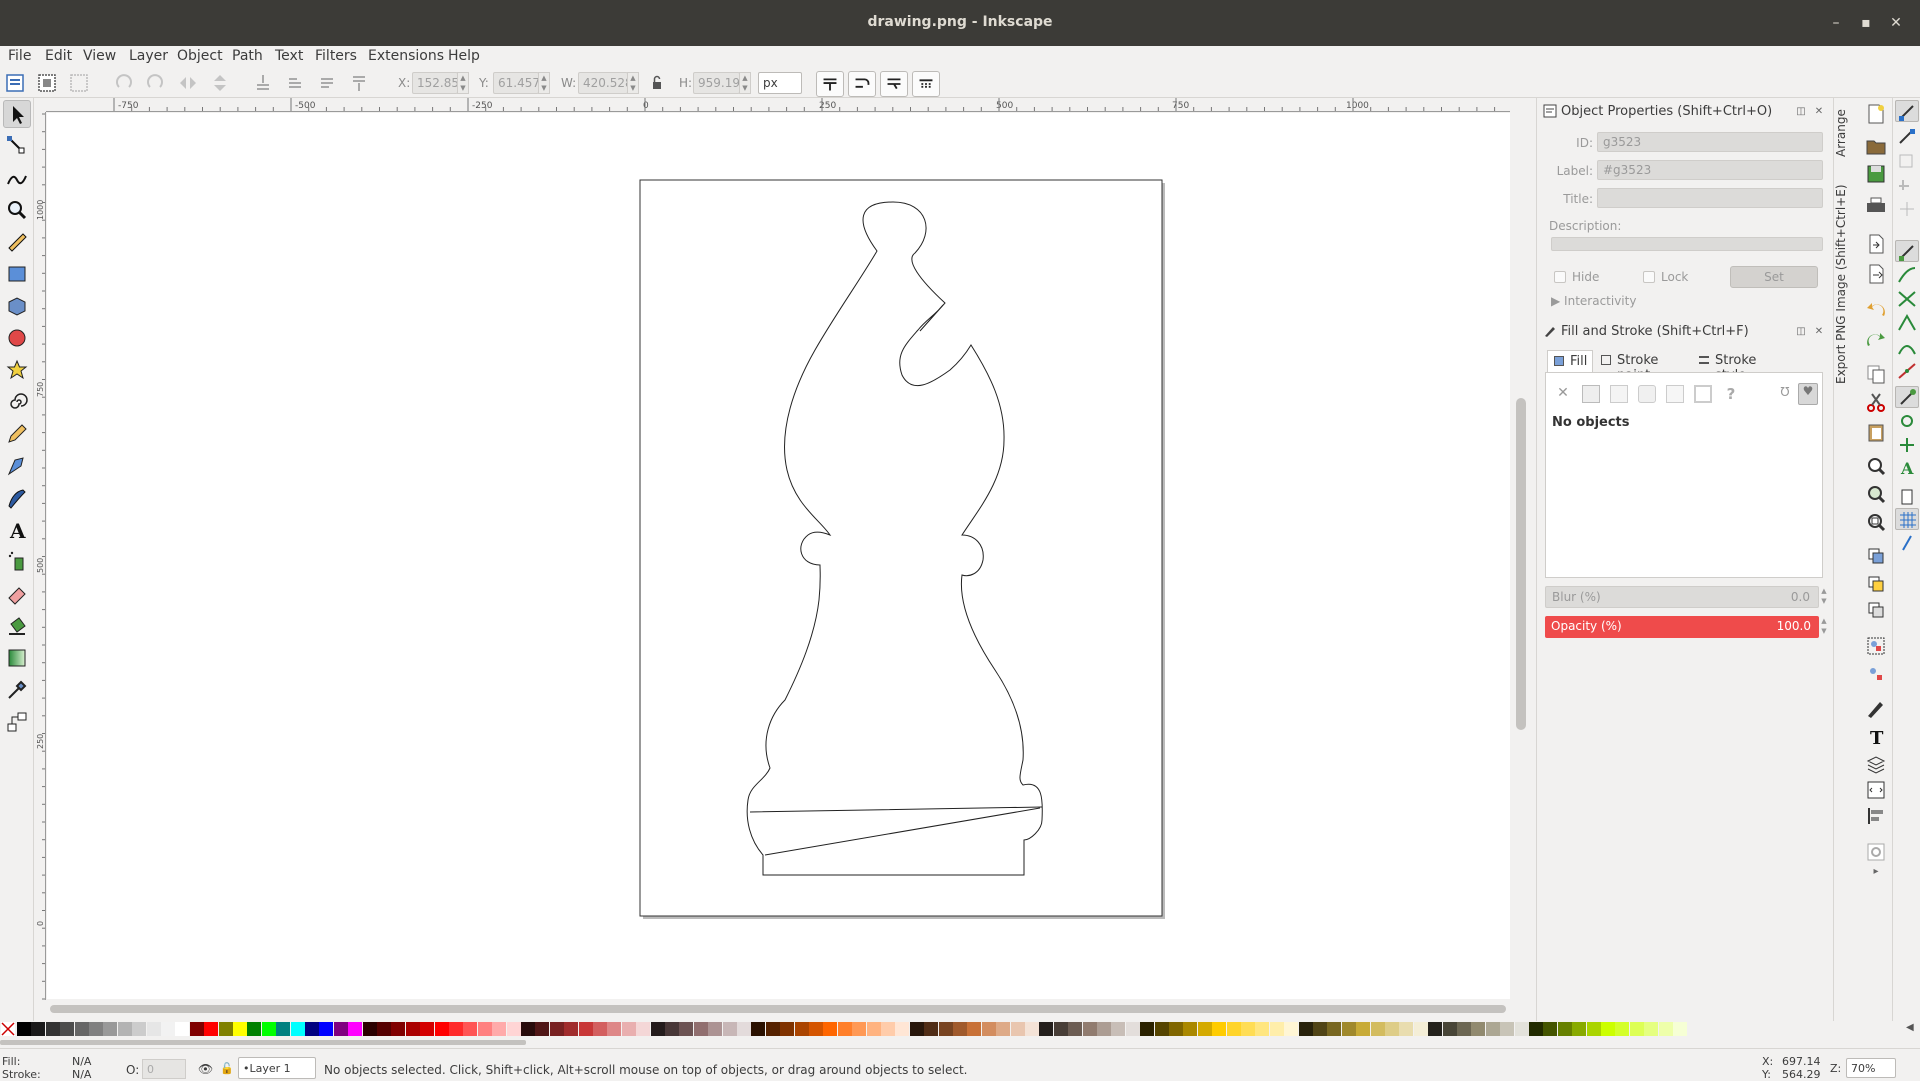 The width and height of the screenshot is (1920, 1081). Describe the element at coordinates (17, 722) in the screenshot. I see `connector-tool-icon` at that location.